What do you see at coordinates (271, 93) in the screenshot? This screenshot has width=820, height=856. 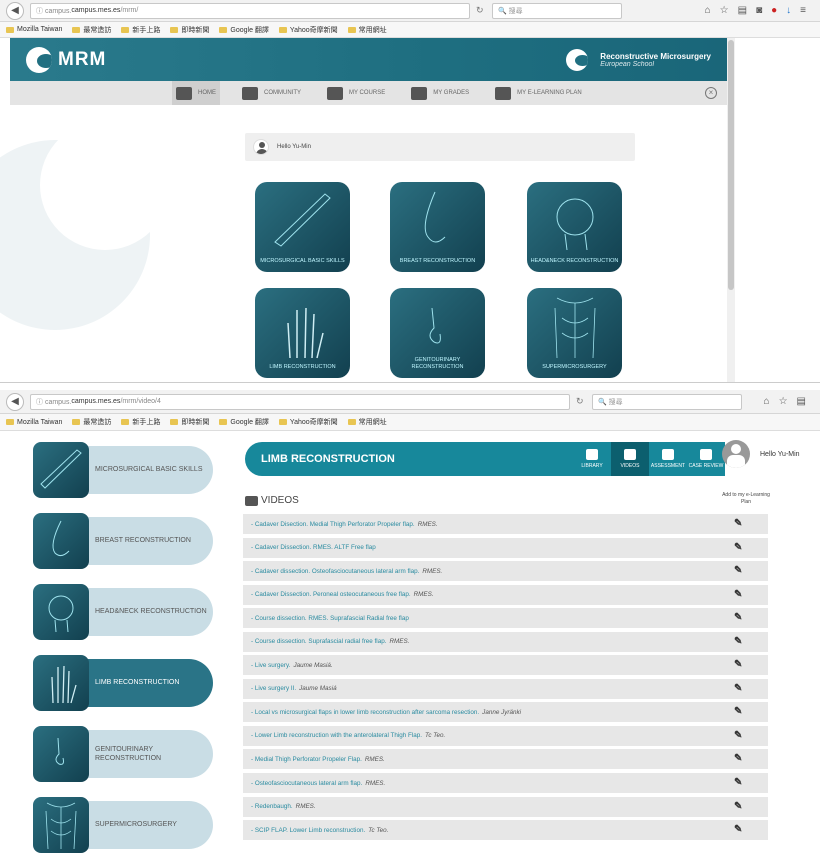 I see `nav-community: COMMUNITY` at bounding box center [271, 93].